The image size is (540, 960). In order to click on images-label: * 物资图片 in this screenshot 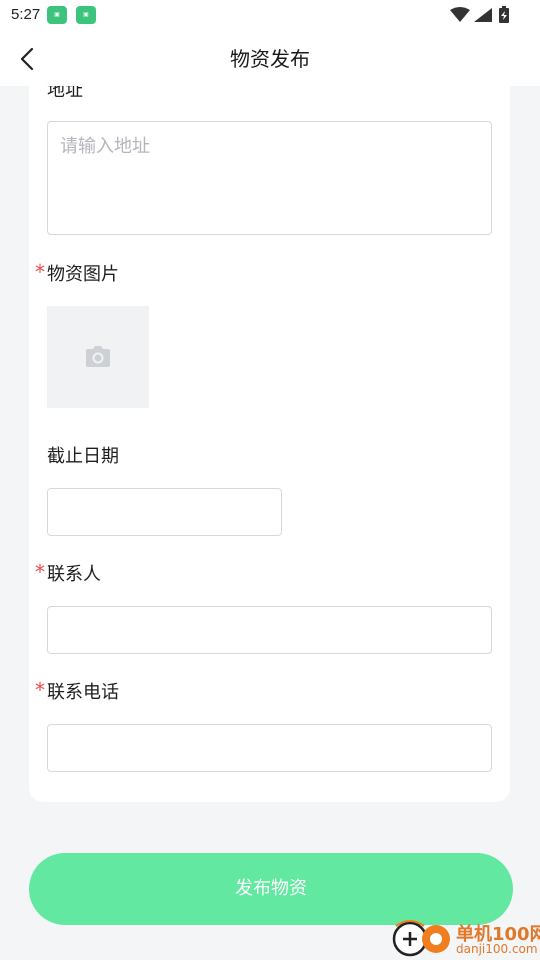, I will do `click(77, 273)`.